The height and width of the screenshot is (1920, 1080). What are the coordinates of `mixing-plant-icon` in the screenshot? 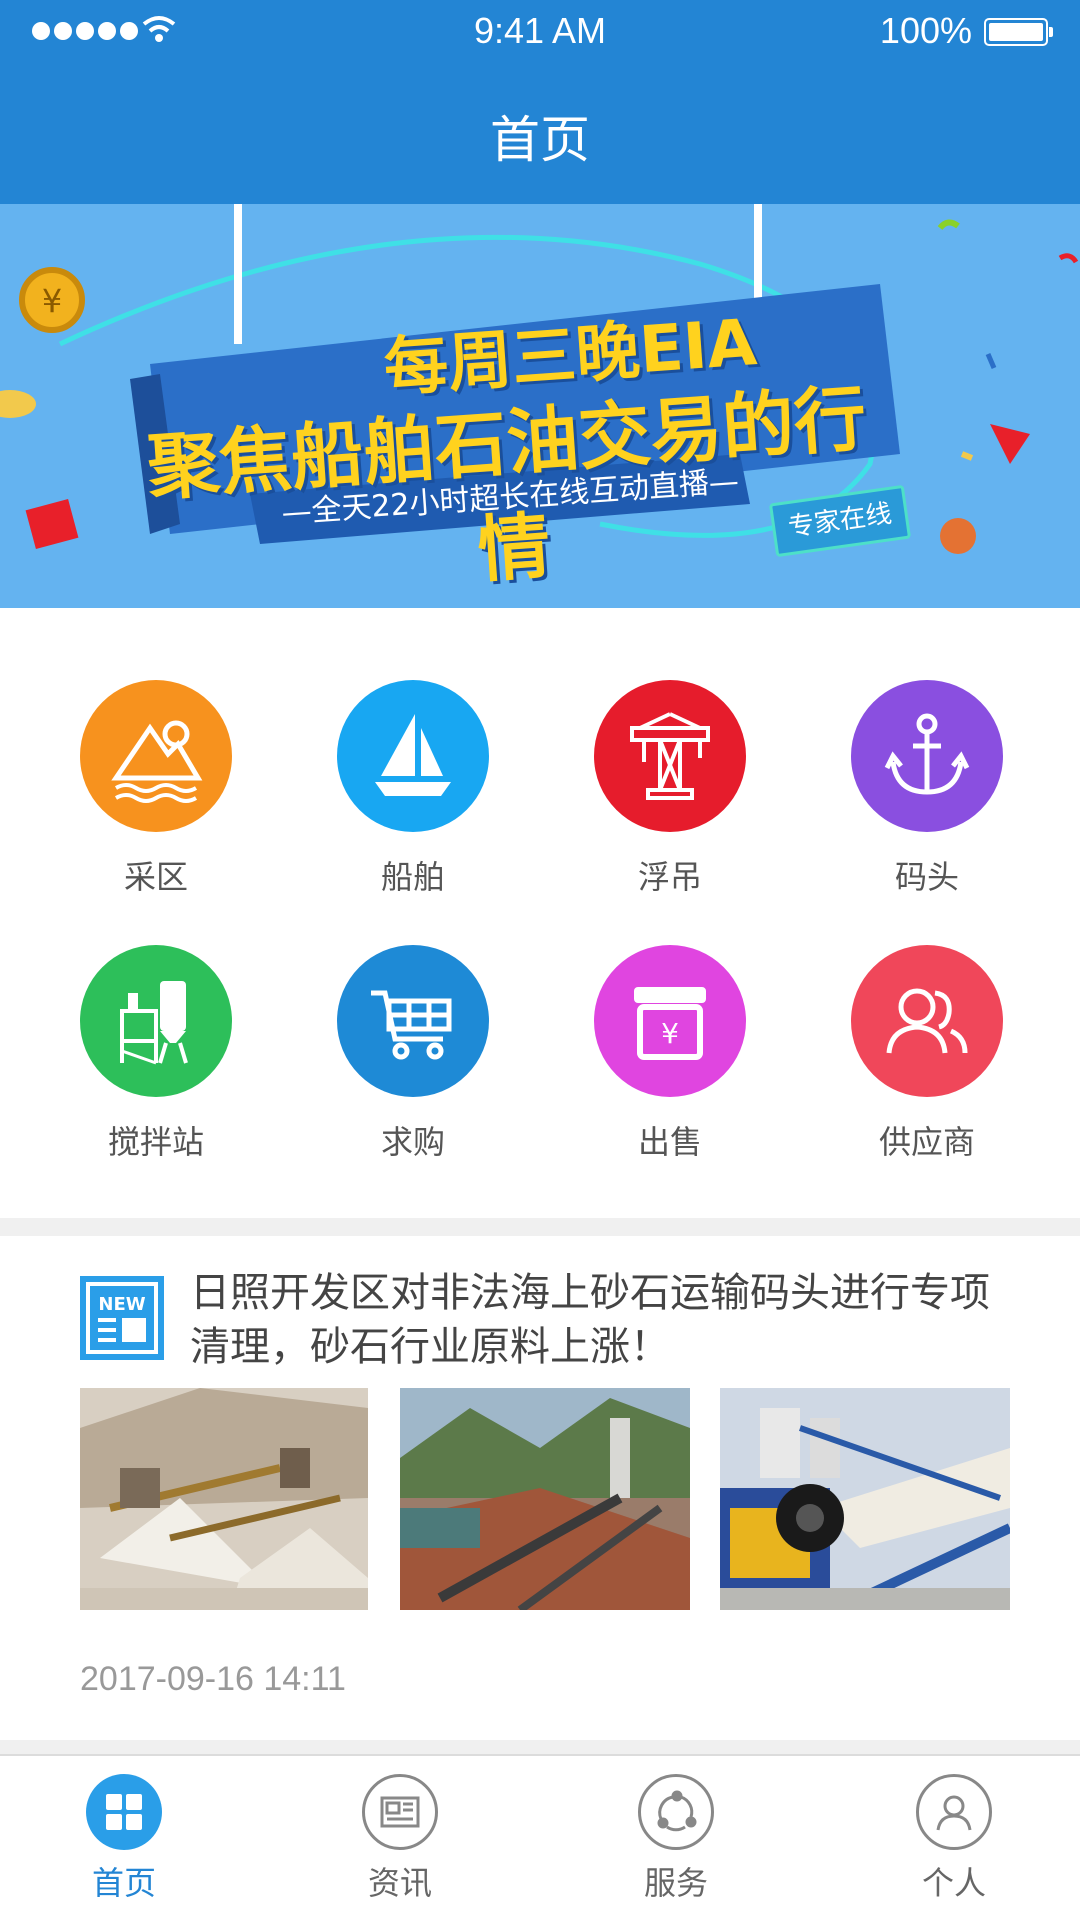 It's located at (156, 1021).